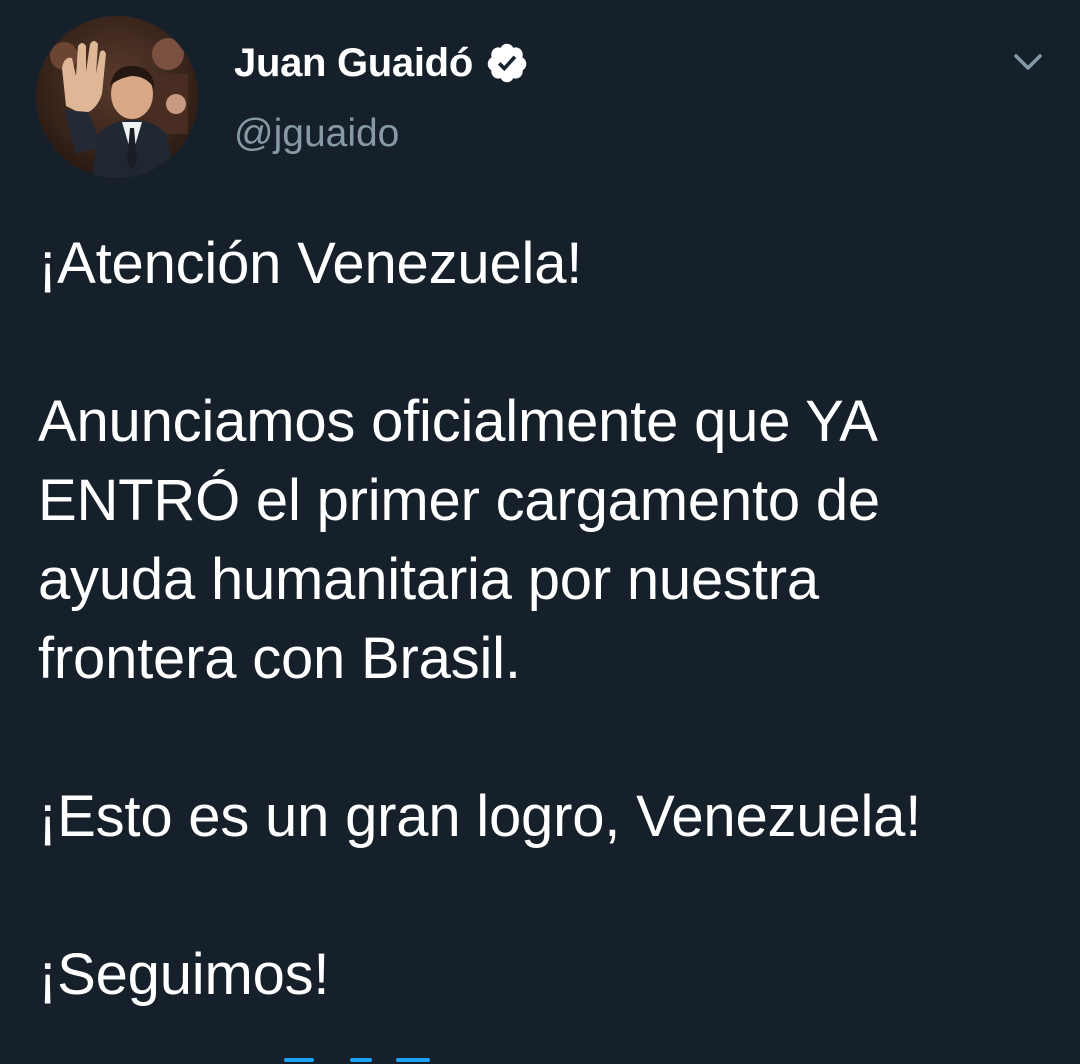 Image resolution: width=1080 pixels, height=1064 pixels. I want to click on truncated-link-text, so click(330, 1061).